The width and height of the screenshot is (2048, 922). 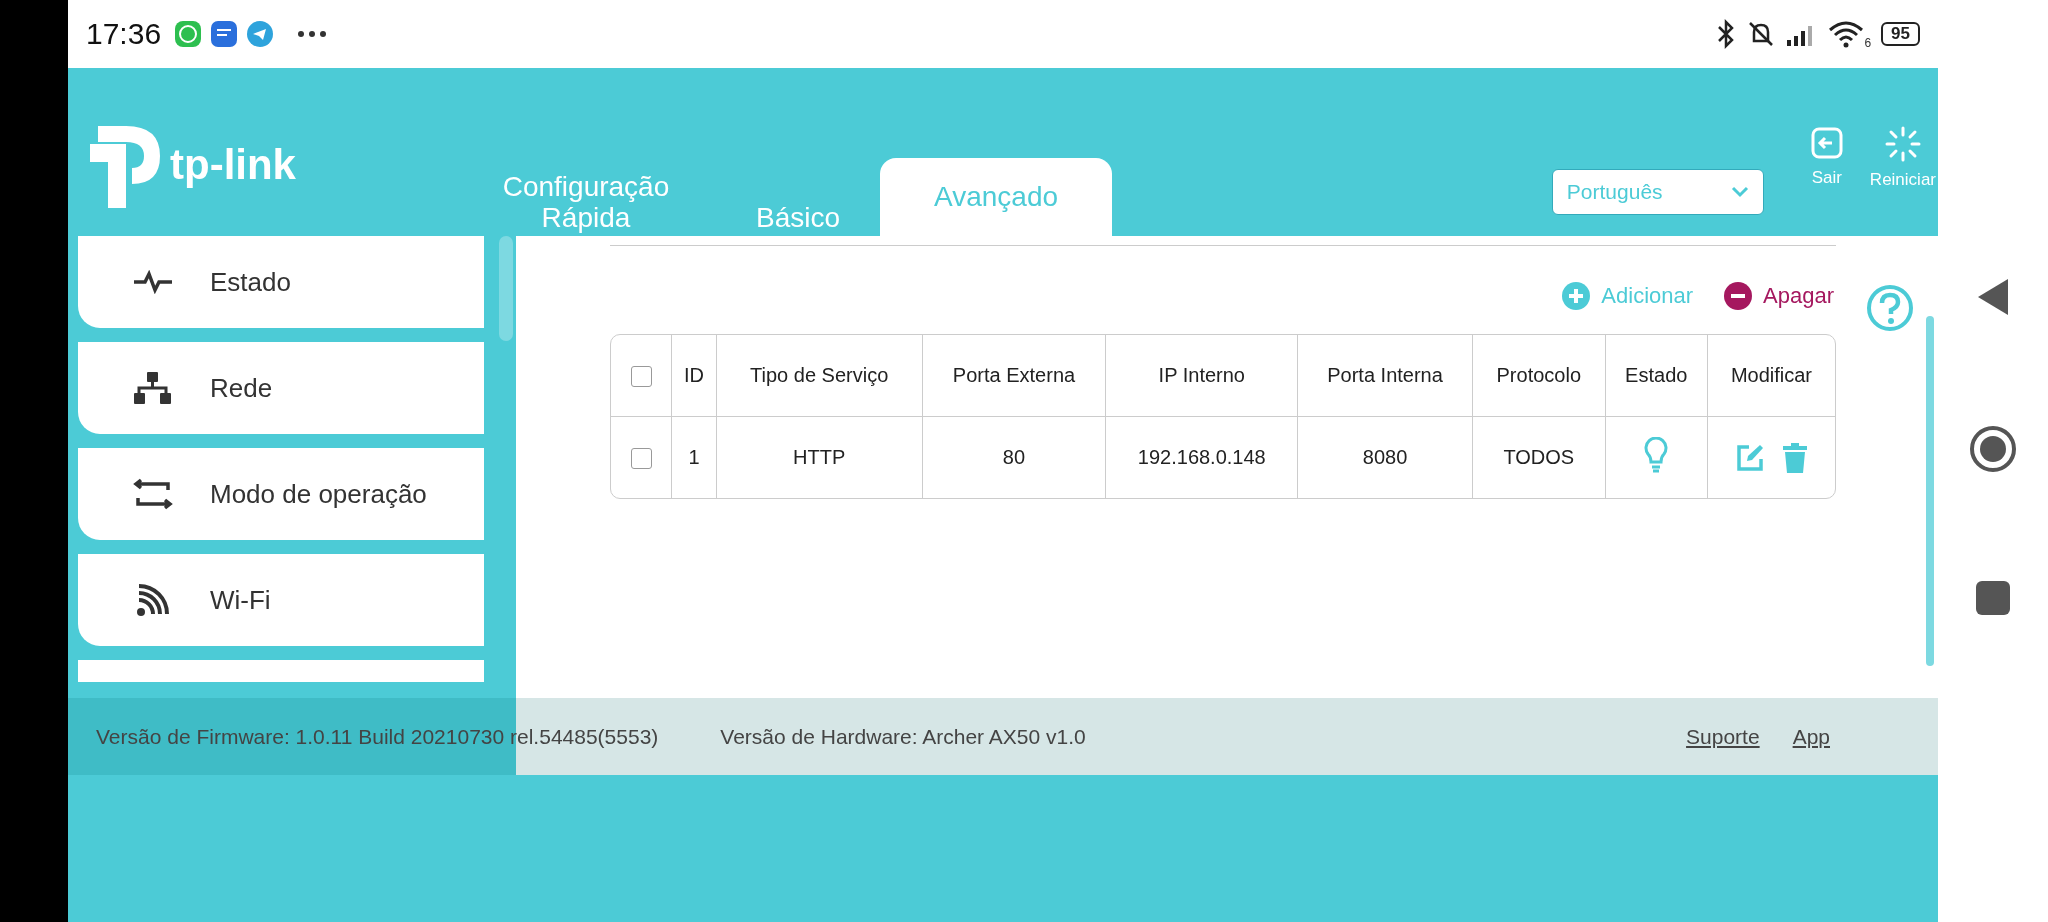 I want to click on loading-spinner-icon, so click(x=1902, y=144).